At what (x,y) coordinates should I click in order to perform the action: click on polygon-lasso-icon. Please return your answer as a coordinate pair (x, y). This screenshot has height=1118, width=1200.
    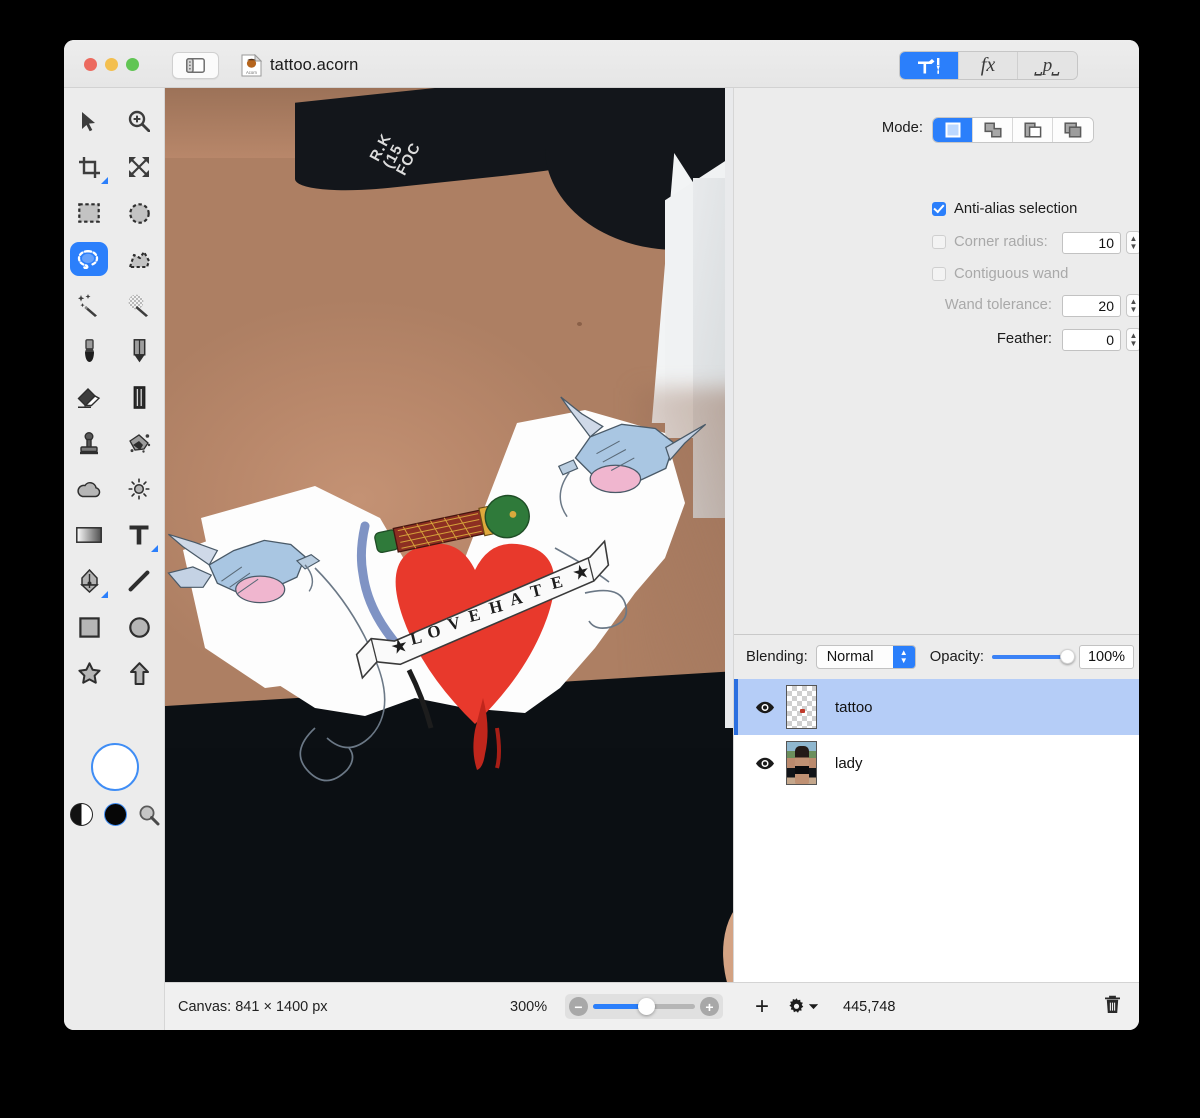
    Looking at the image, I should click on (139, 259).